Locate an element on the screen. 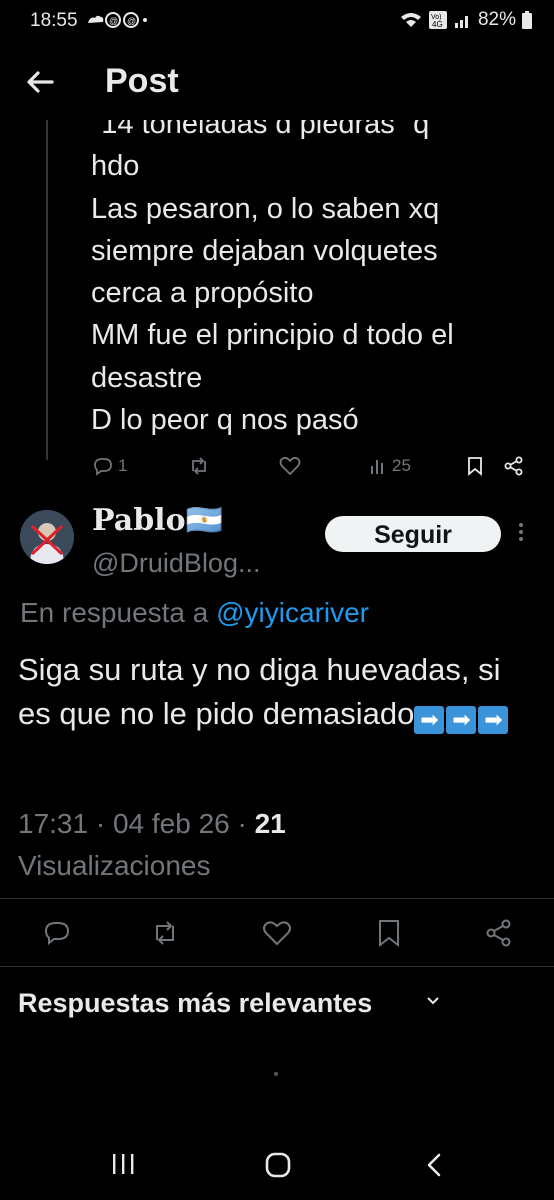  like-button is located at coordinates (277, 933).